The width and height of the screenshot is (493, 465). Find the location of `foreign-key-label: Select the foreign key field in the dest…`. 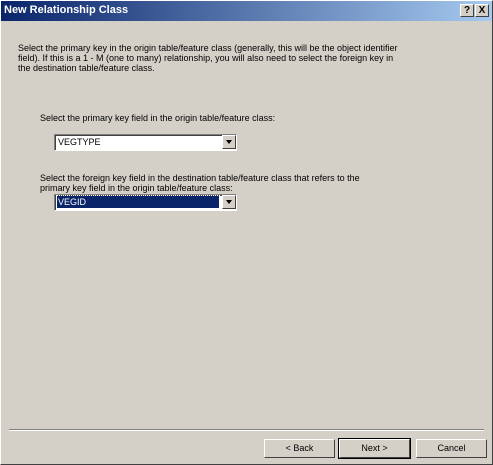

foreign-key-label: Select the foreign key field in the dest… is located at coordinates (200, 183).